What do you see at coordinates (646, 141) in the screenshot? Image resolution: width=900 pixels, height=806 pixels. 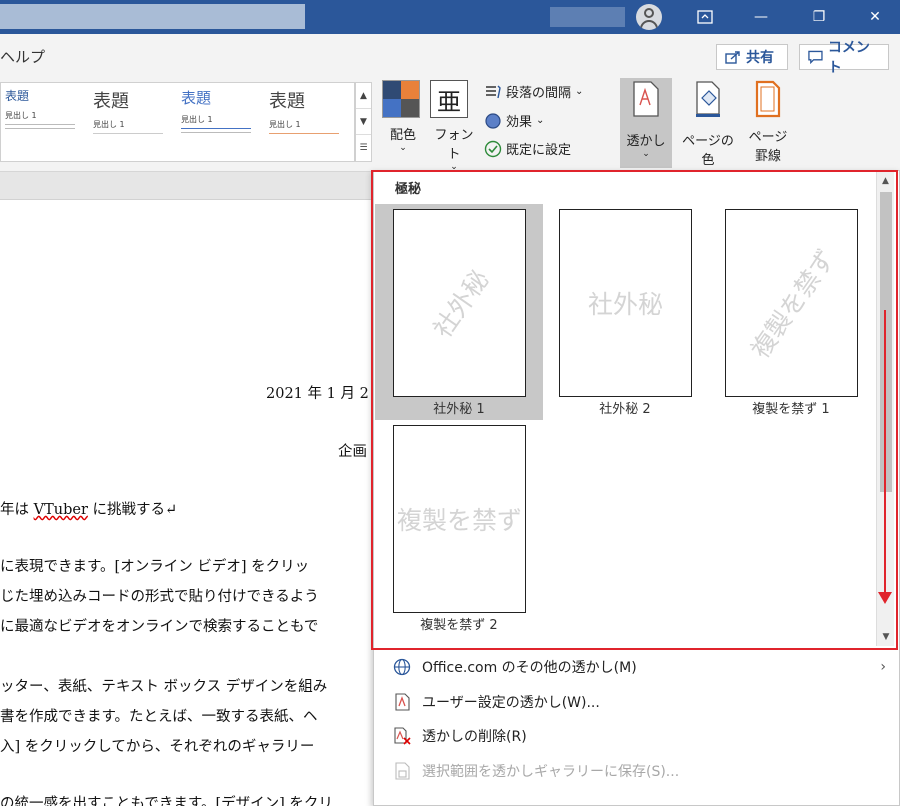 I see `watermark-label: 透かし` at bounding box center [646, 141].